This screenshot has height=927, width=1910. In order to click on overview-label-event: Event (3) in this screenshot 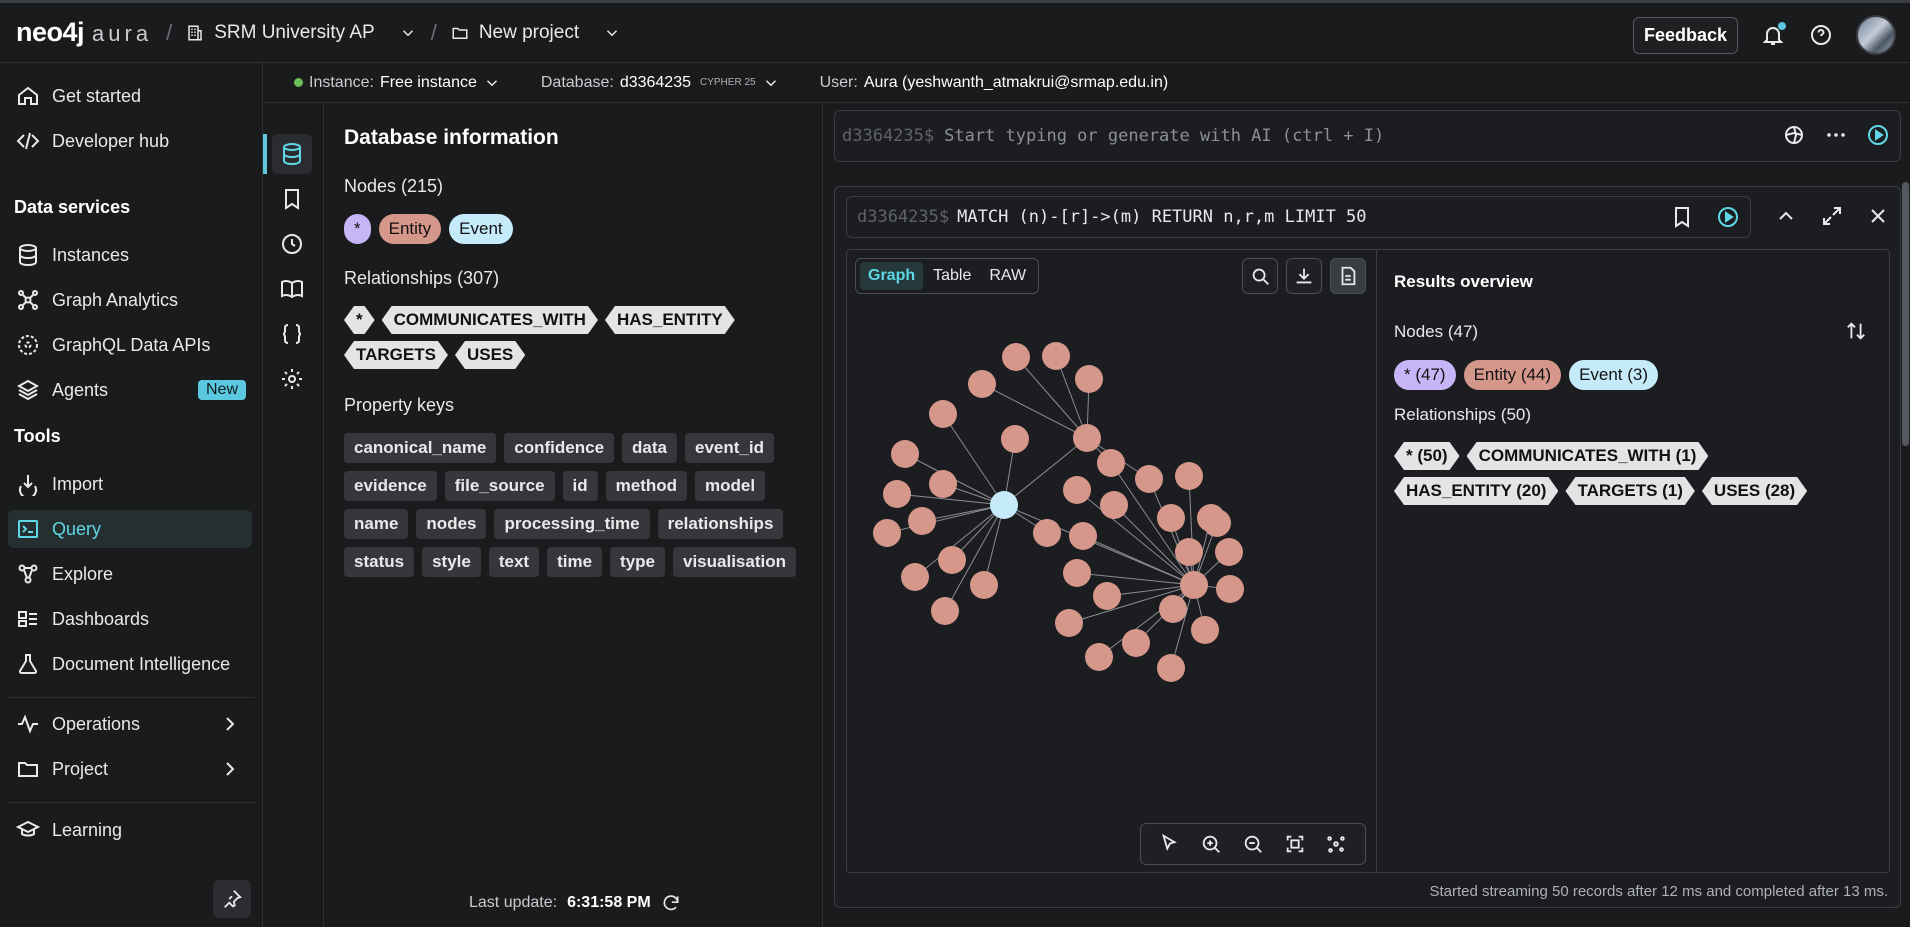, I will do `click(1614, 375)`.